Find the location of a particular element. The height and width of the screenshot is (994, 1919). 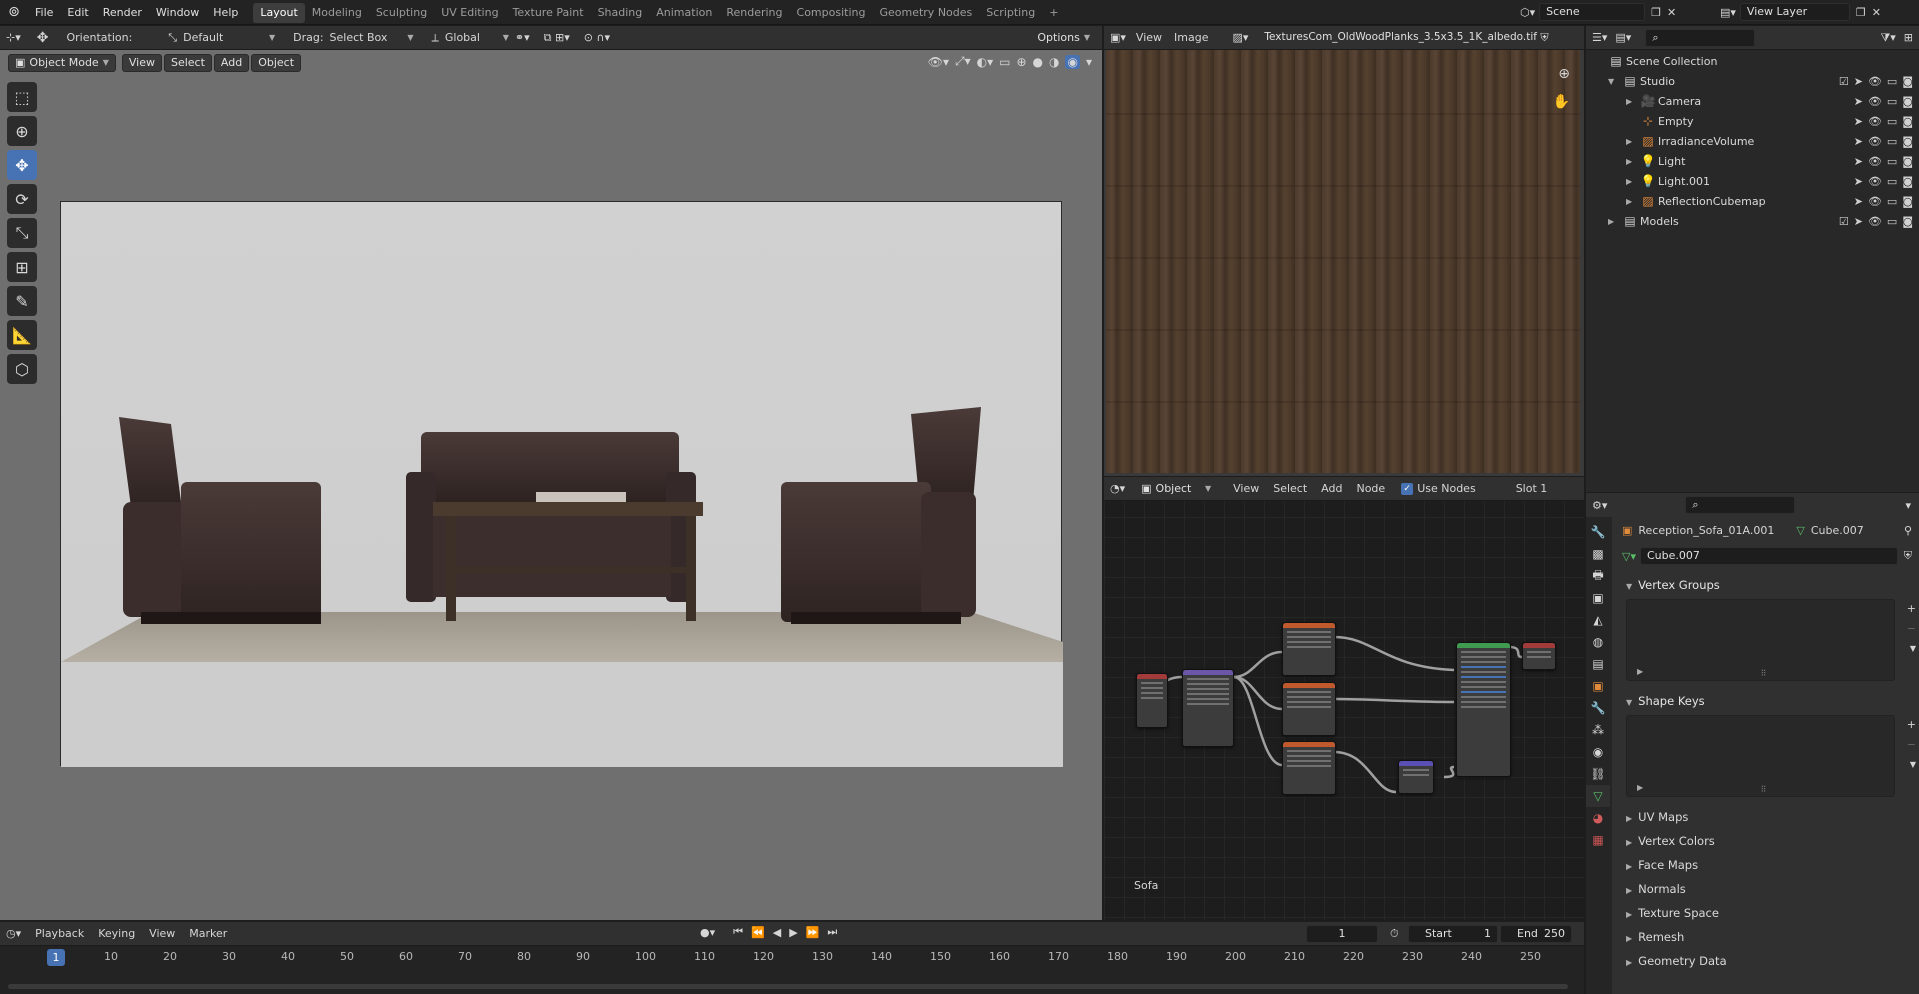

constraints-tab-icon: ⛓ is located at coordinates (1598, 774).